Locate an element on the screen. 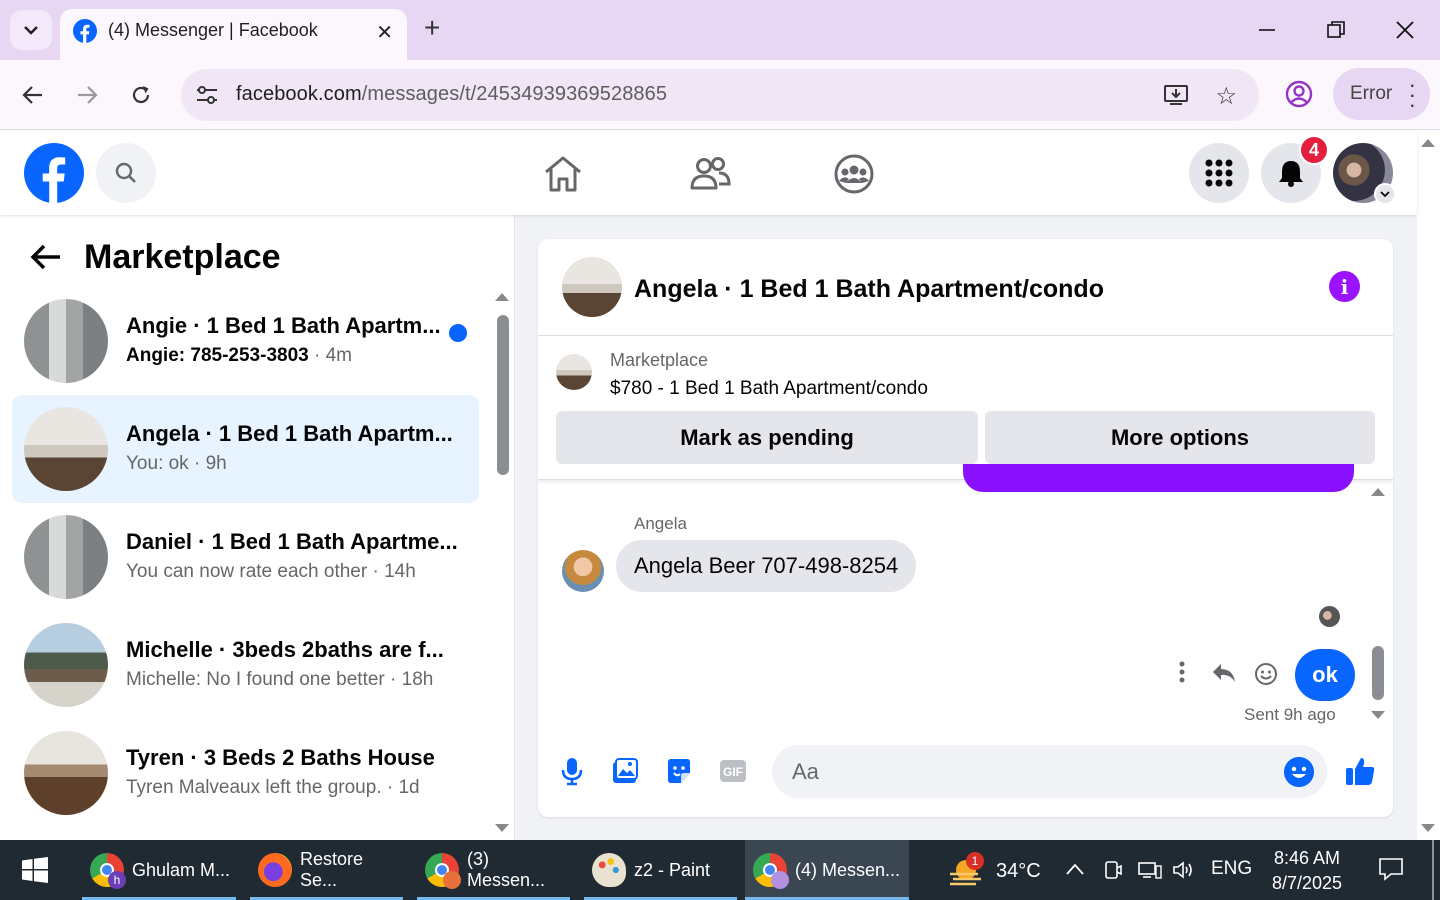 The image size is (1440, 900). sticker-icon is located at coordinates (679, 771).